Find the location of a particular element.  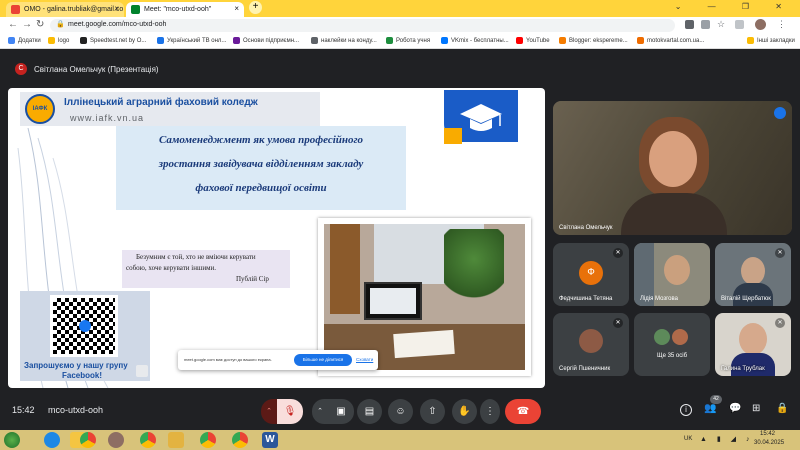

bookmark: logo is located at coordinates (58, 40).